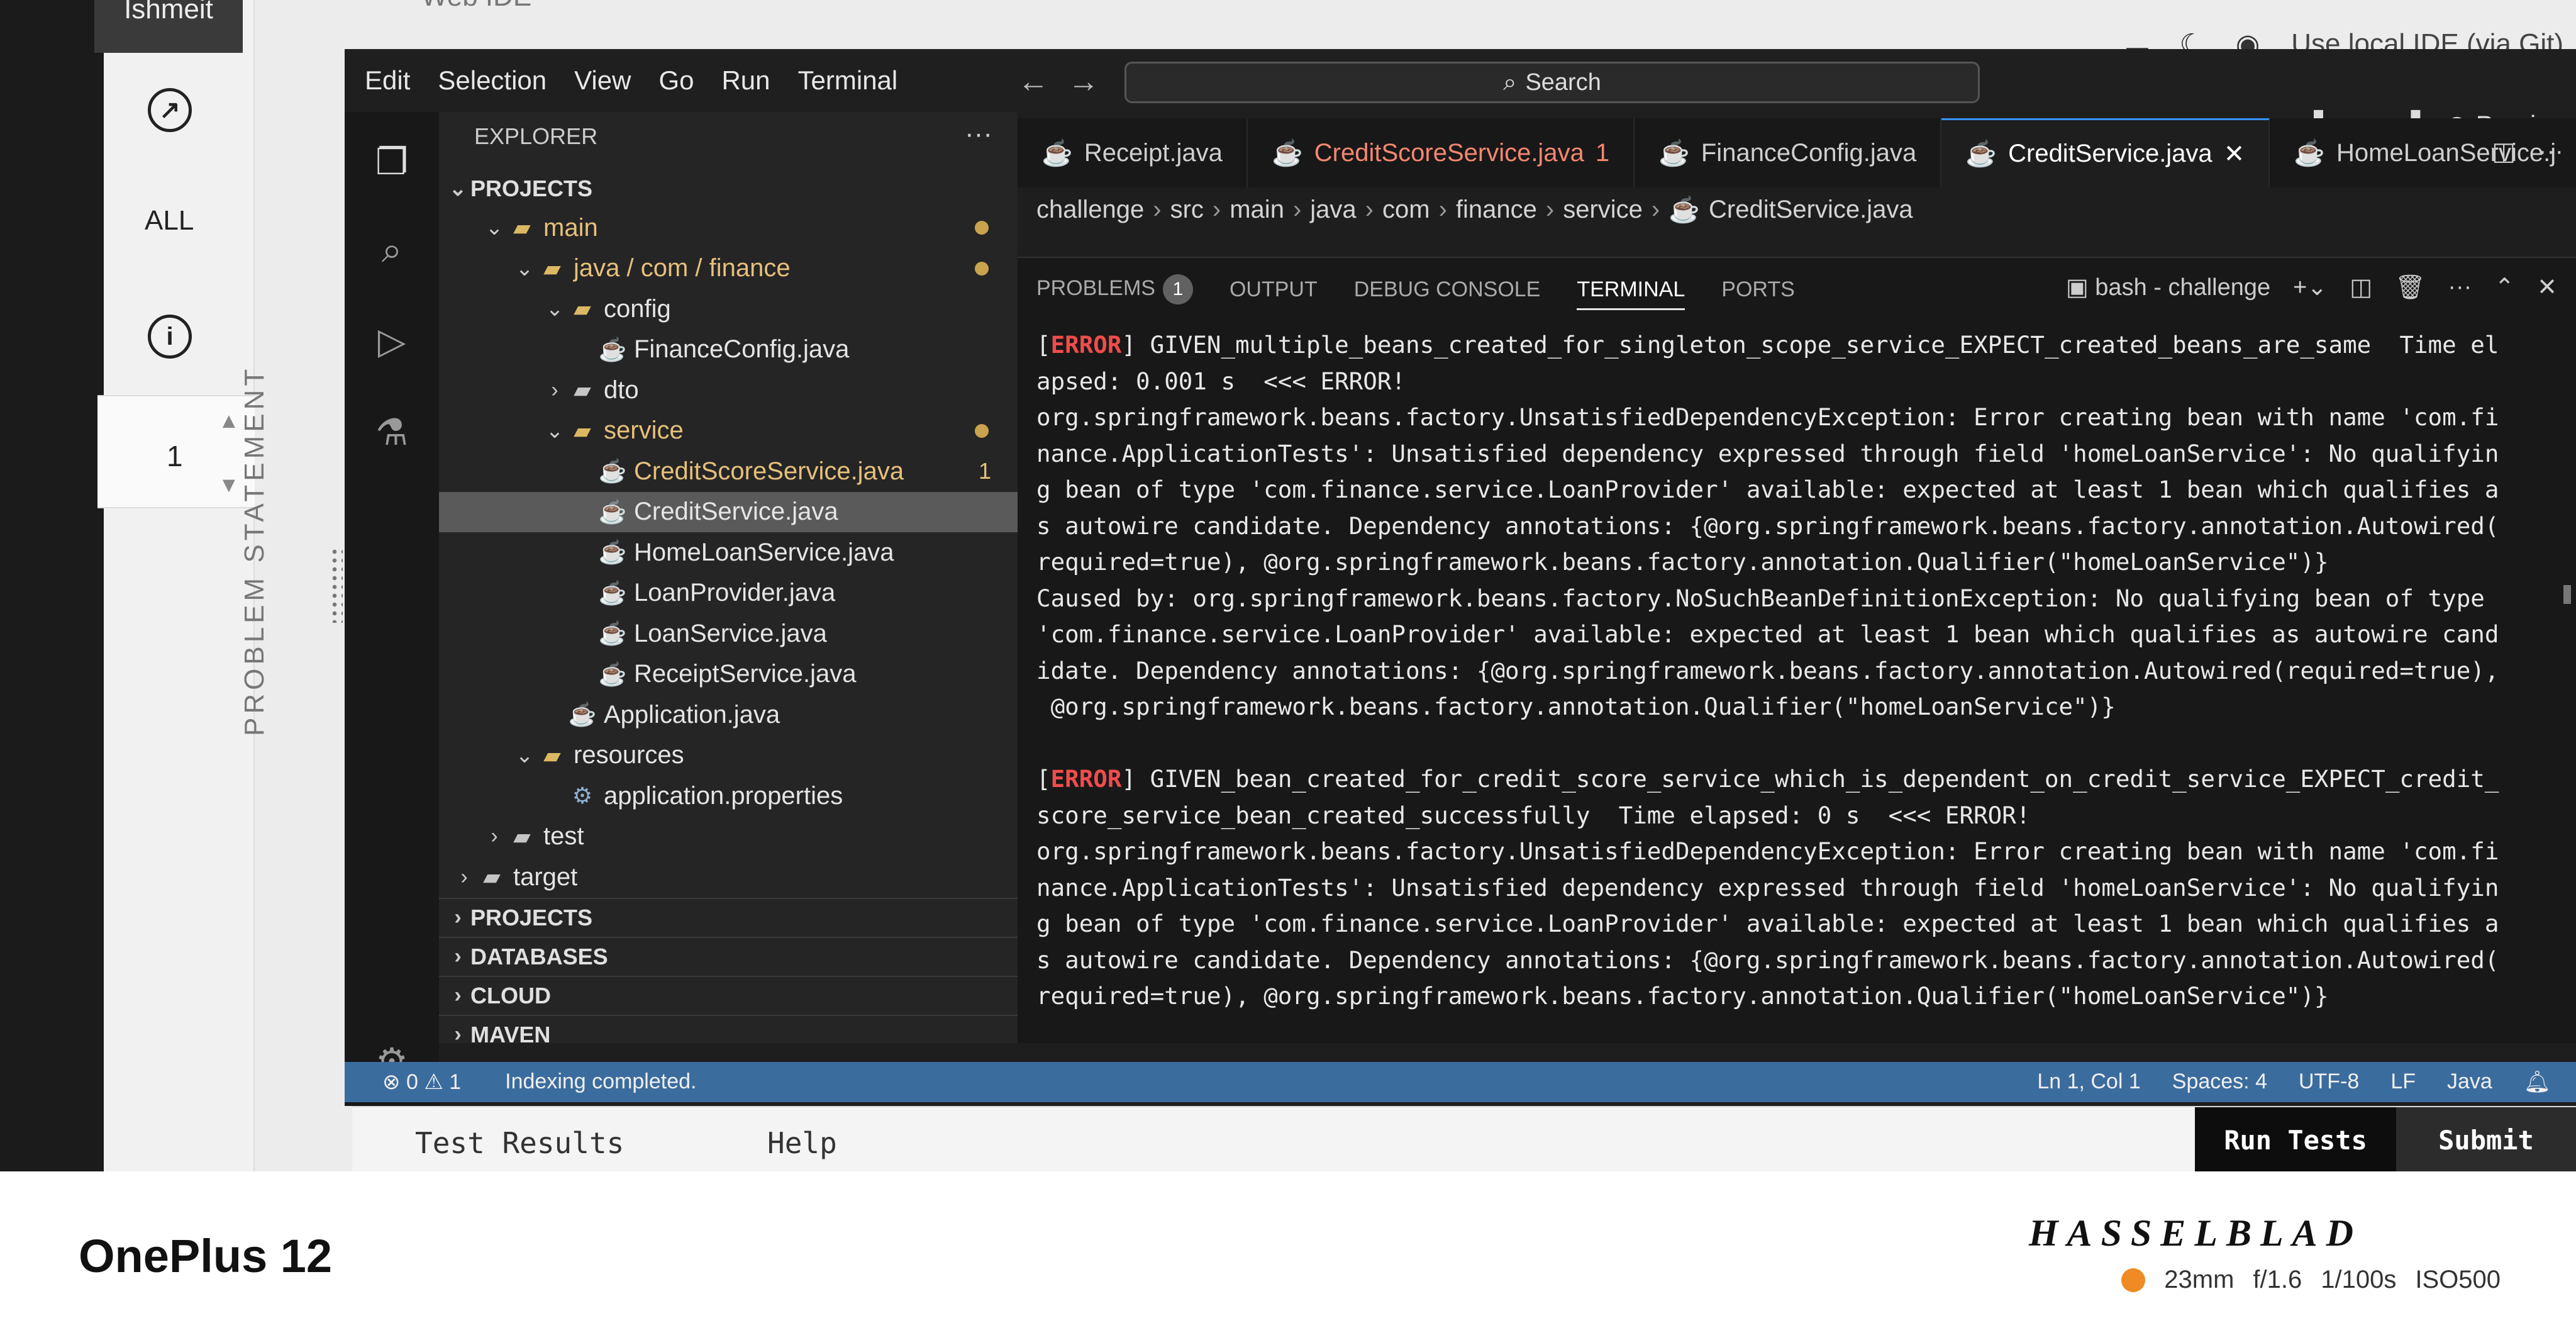 This screenshot has height=1340, width=2576. Describe the element at coordinates (745, 80) in the screenshot. I see `menu-run: Run` at that location.